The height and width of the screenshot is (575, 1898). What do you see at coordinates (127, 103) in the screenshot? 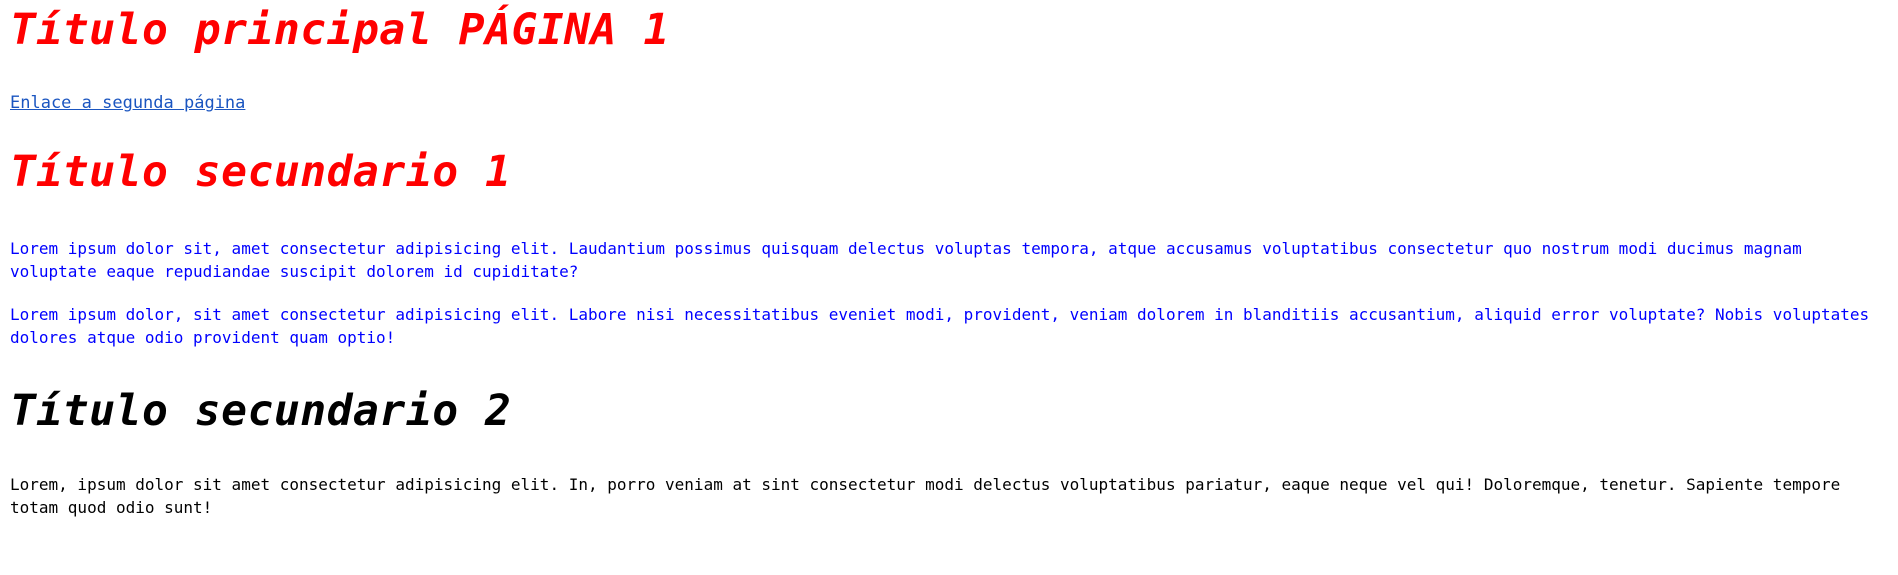
I see `second-page-link: Enlace a segunda página` at bounding box center [127, 103].